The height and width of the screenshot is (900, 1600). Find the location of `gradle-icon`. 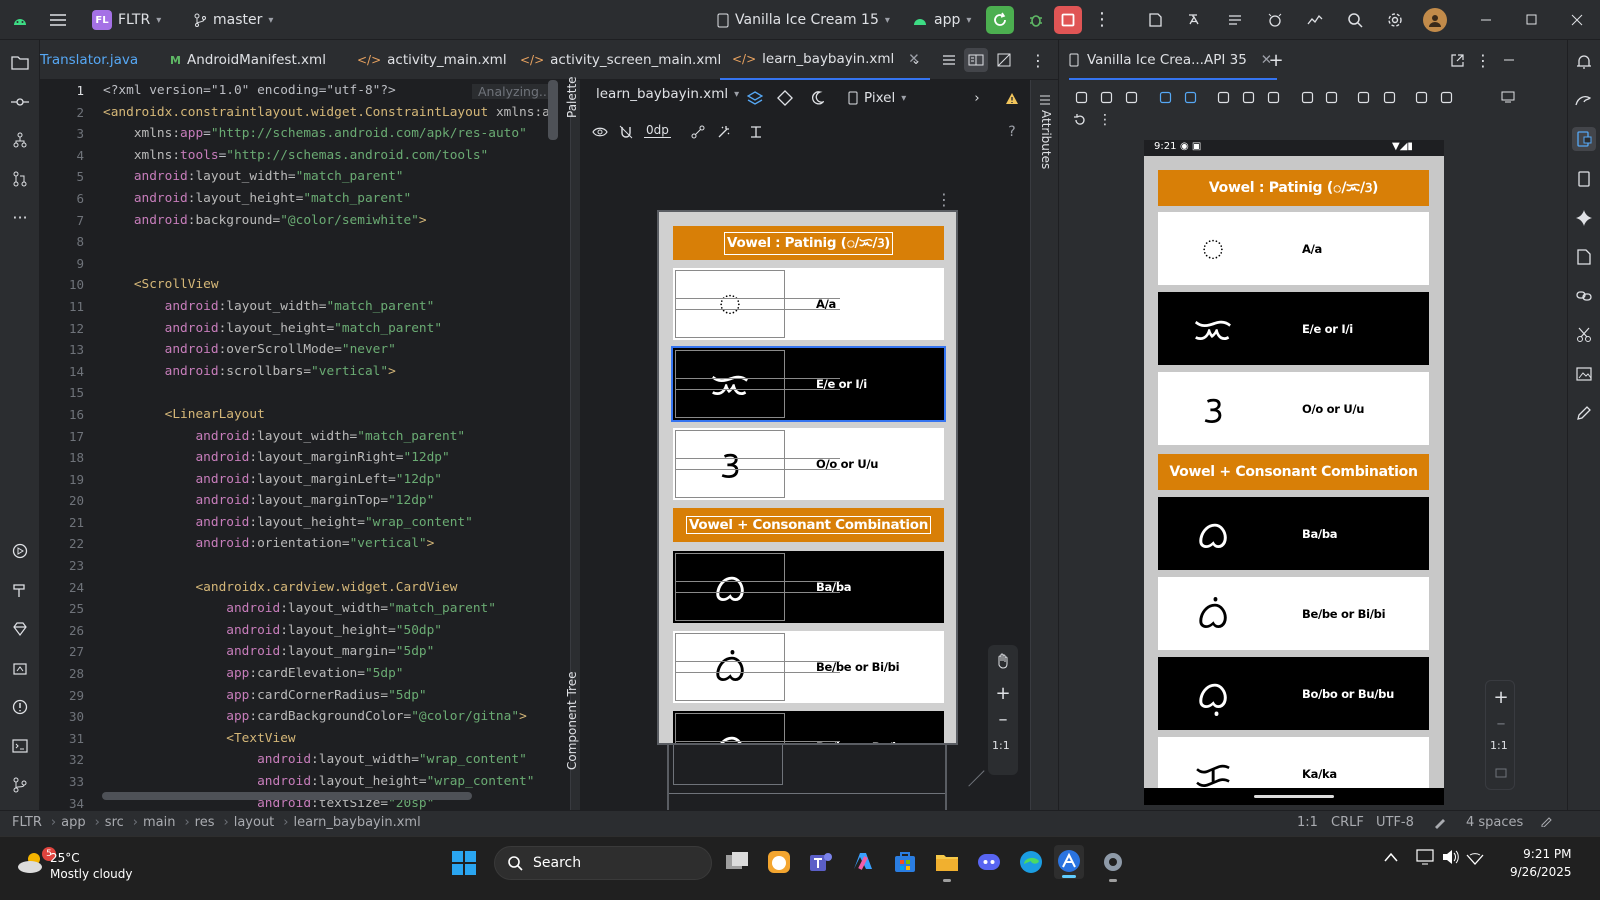

gradle-icon is located at coordinates (1584, 100).